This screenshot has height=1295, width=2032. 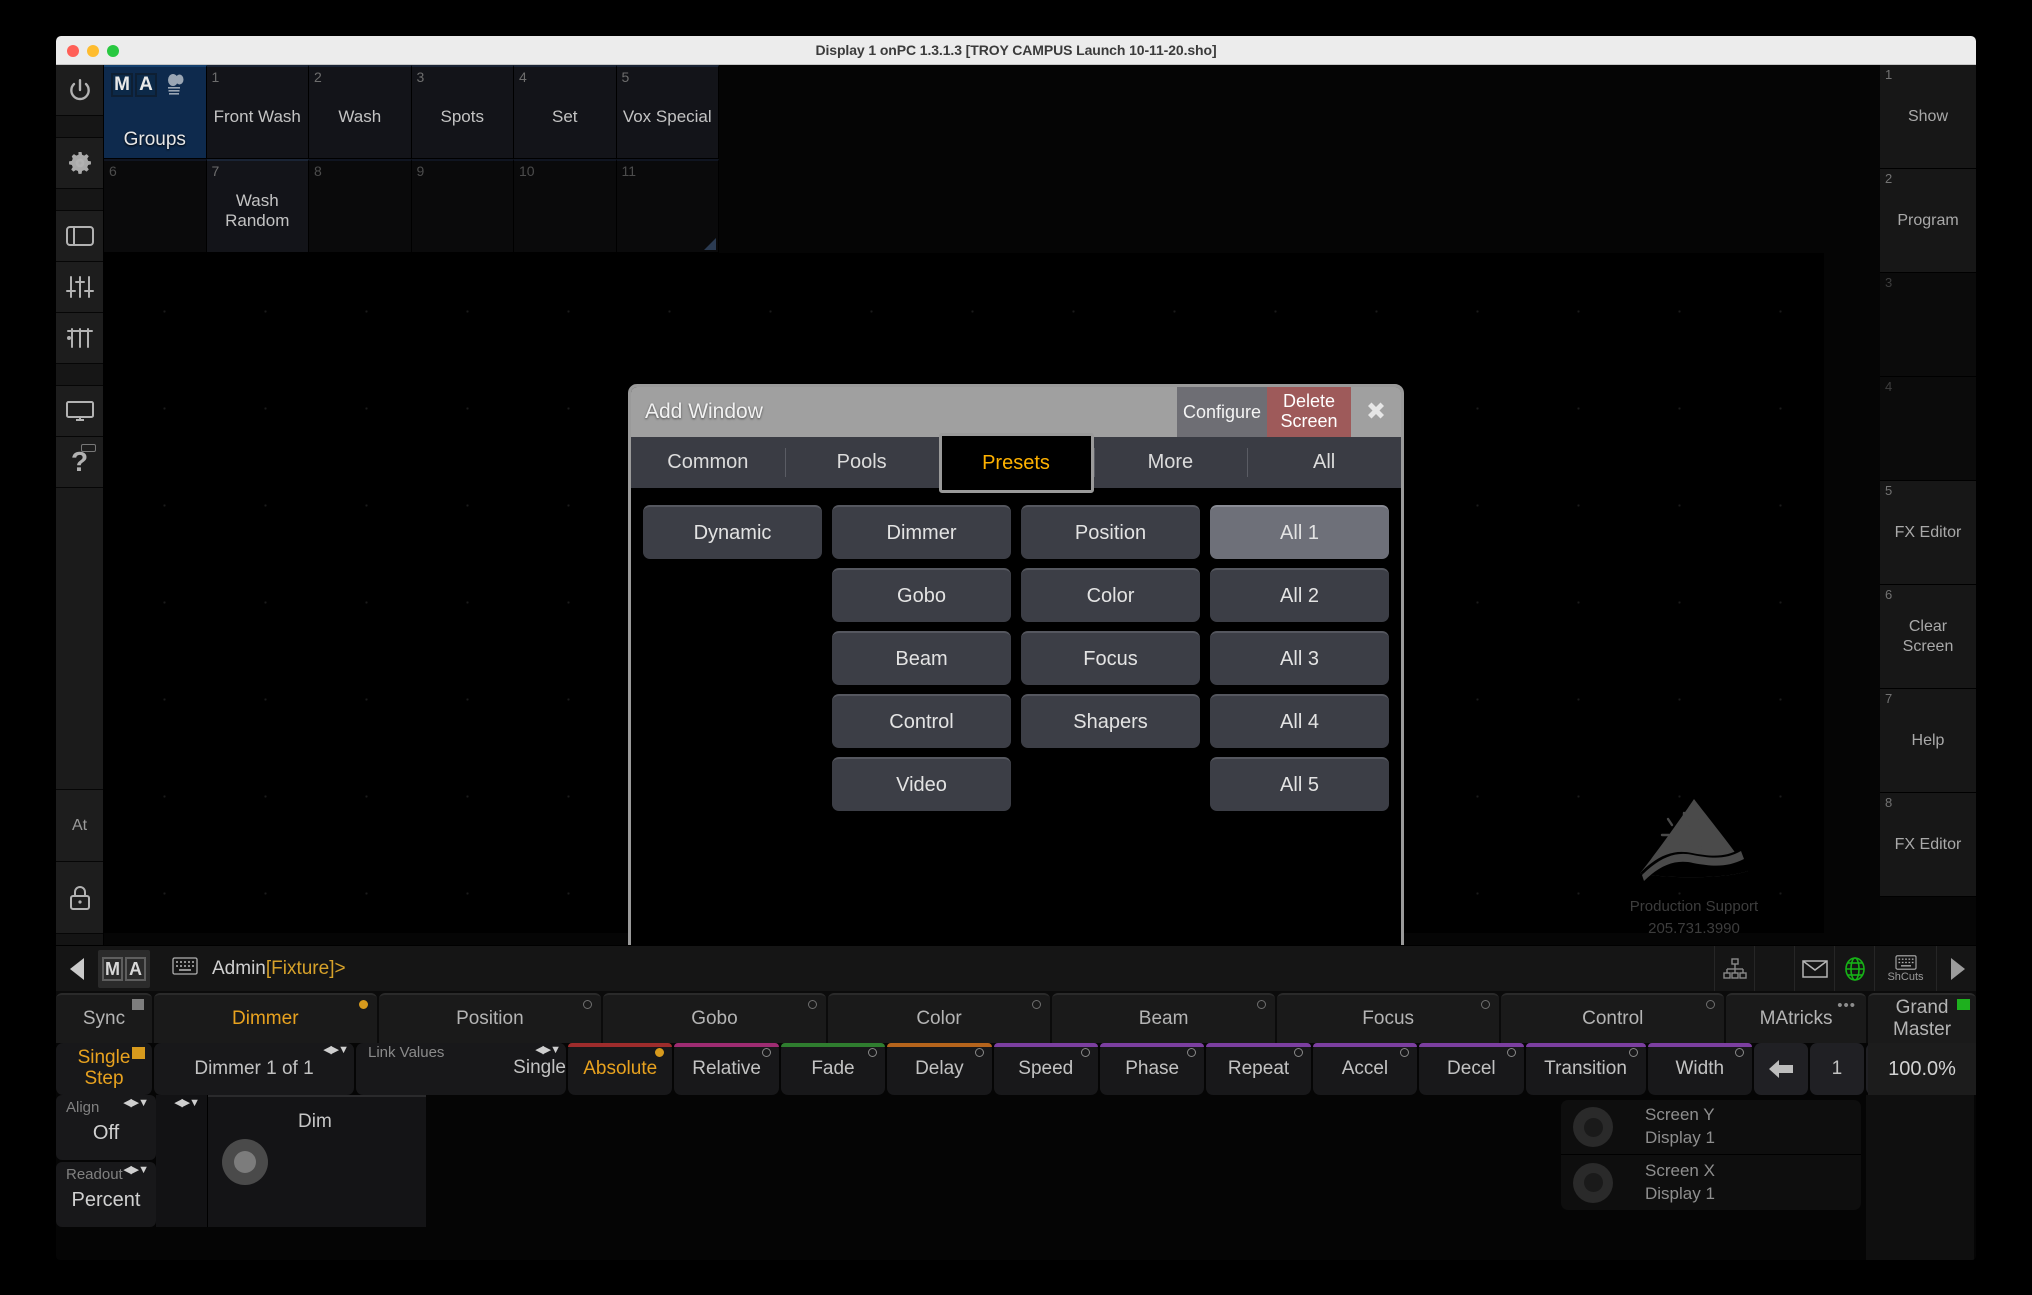 What do you see at coordinates (257, 112) in the screenshot?
I see `group-cell-1: 1 Front Wash` at bounding box center [257, 112].